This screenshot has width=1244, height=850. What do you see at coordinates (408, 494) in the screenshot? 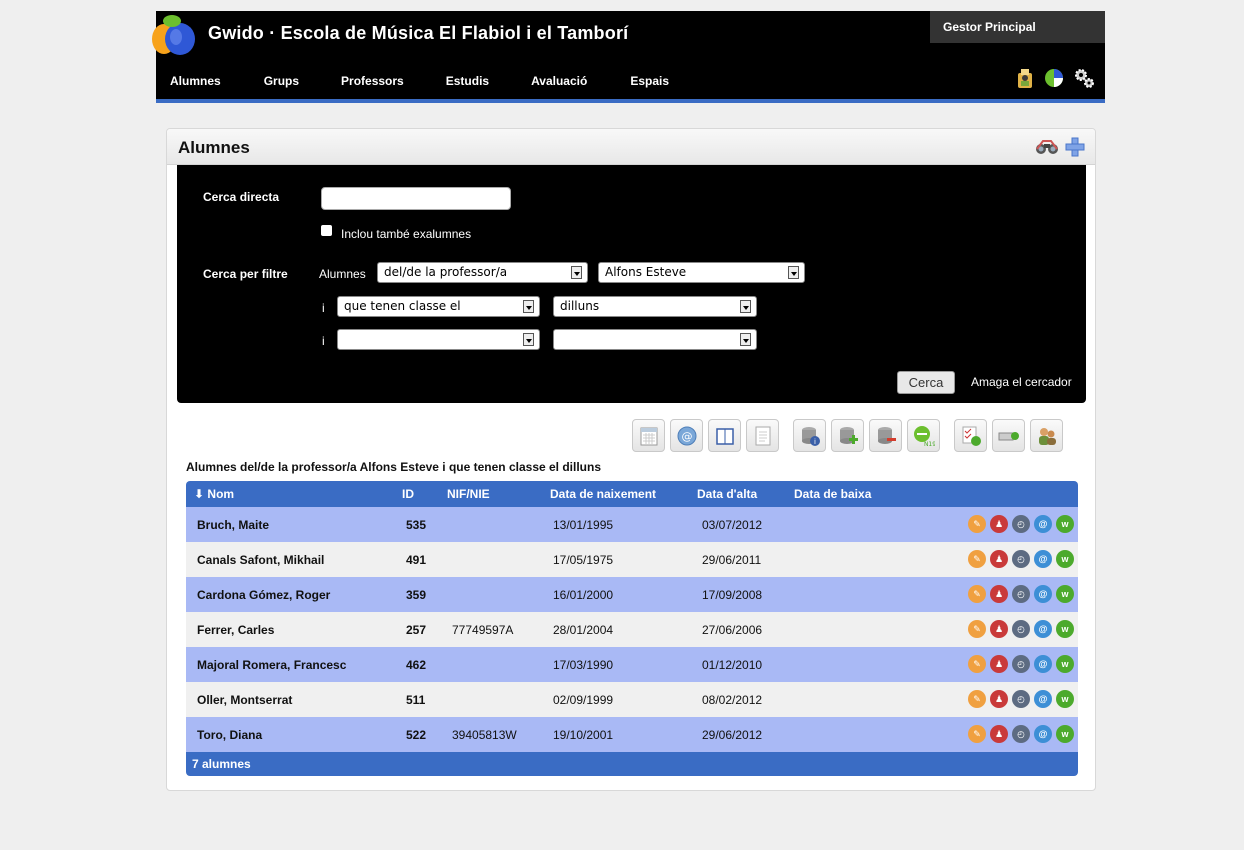
I see `column-header-id: ID` at bounding box center [408, 494].